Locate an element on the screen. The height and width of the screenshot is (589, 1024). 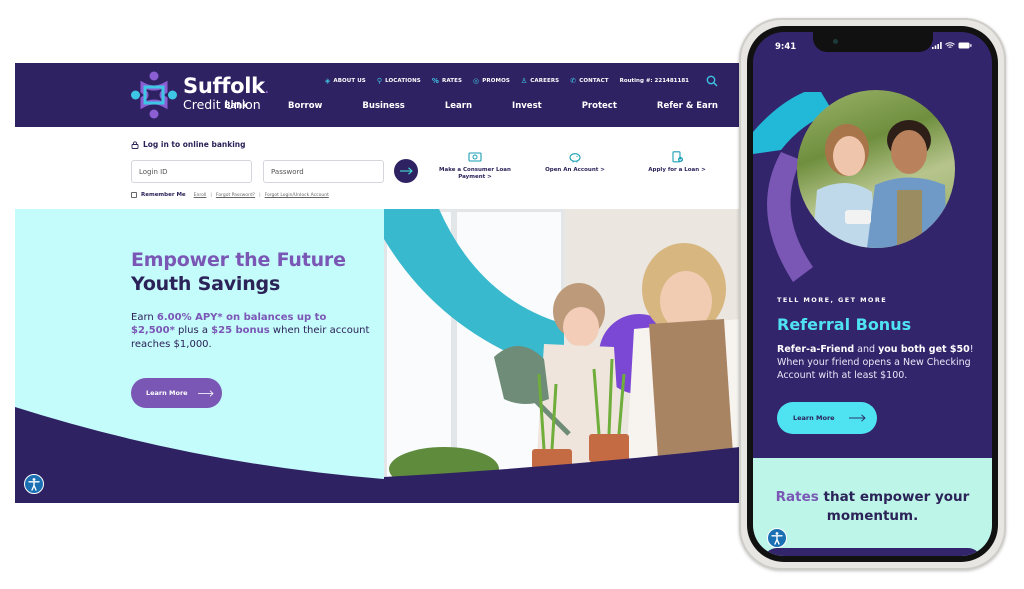
quick-link-open-account: Open An Account > is located at coordinates (575, 162).